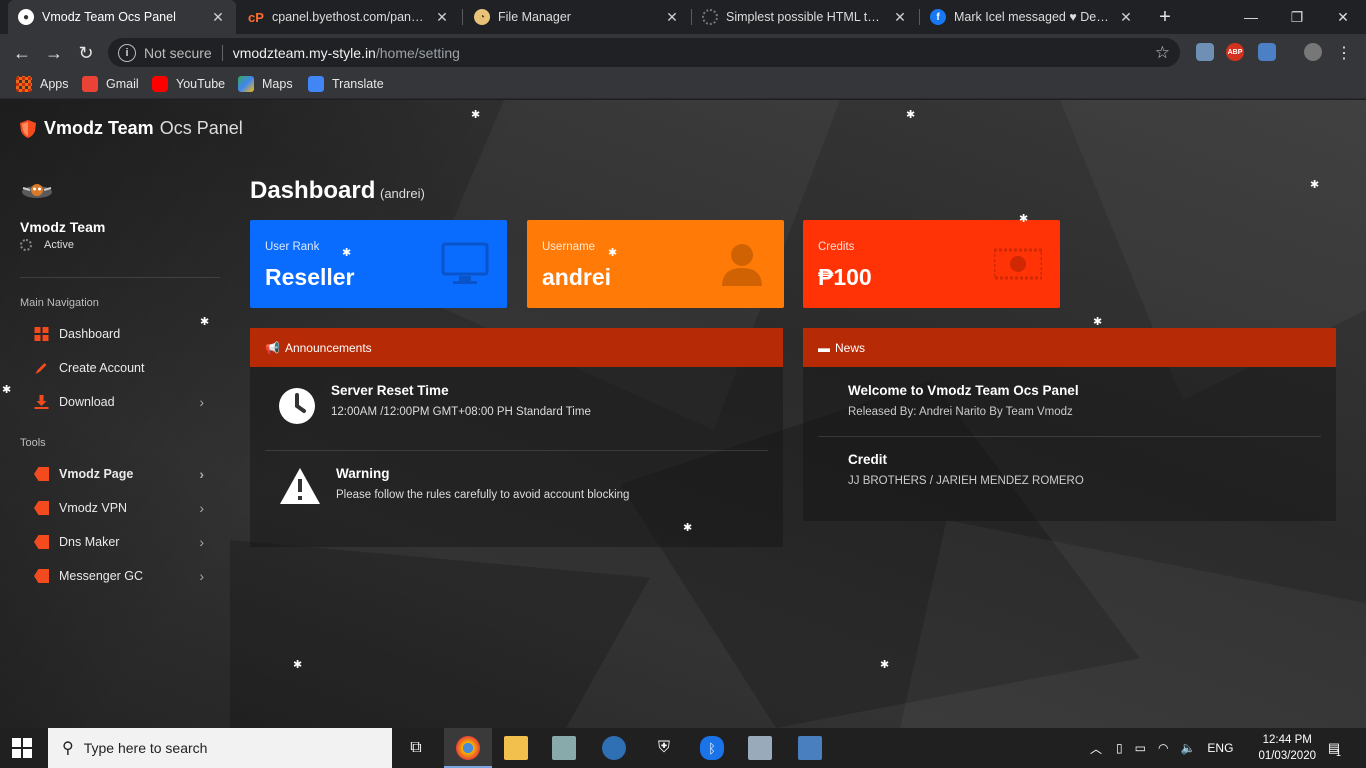  I want to click on network-app-icon, so click(810, 748).